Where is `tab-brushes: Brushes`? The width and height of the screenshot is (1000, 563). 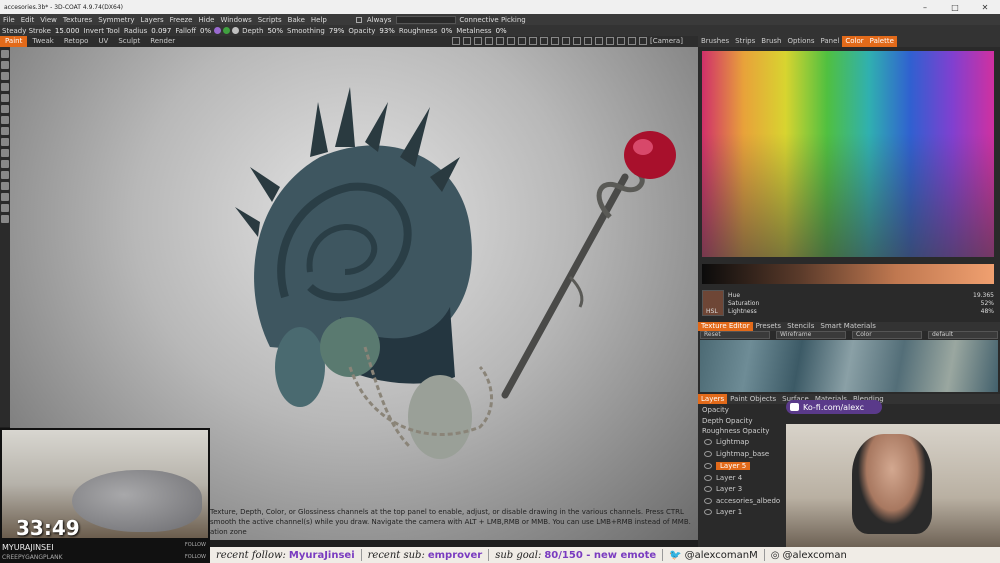 tab-brushes: Brushes is located at coordinates (715, 41).